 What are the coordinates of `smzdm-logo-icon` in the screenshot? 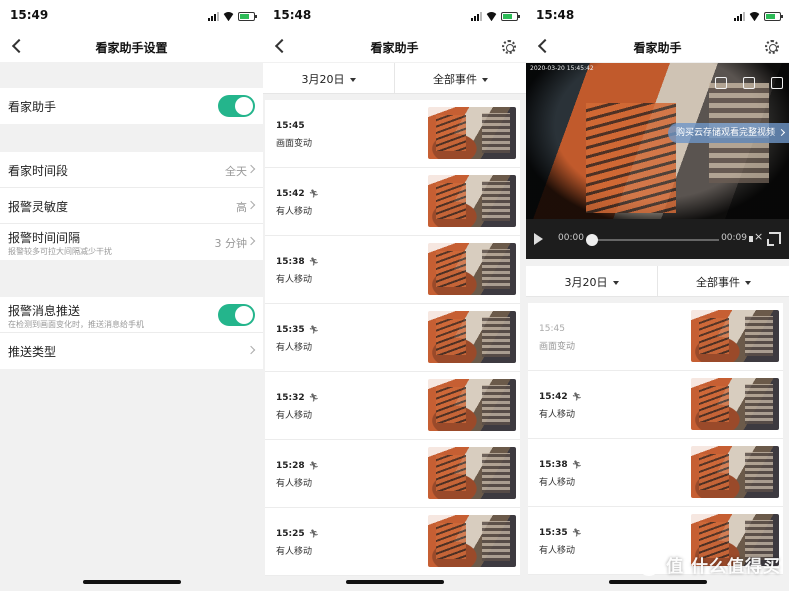 It's located at (649, 564).